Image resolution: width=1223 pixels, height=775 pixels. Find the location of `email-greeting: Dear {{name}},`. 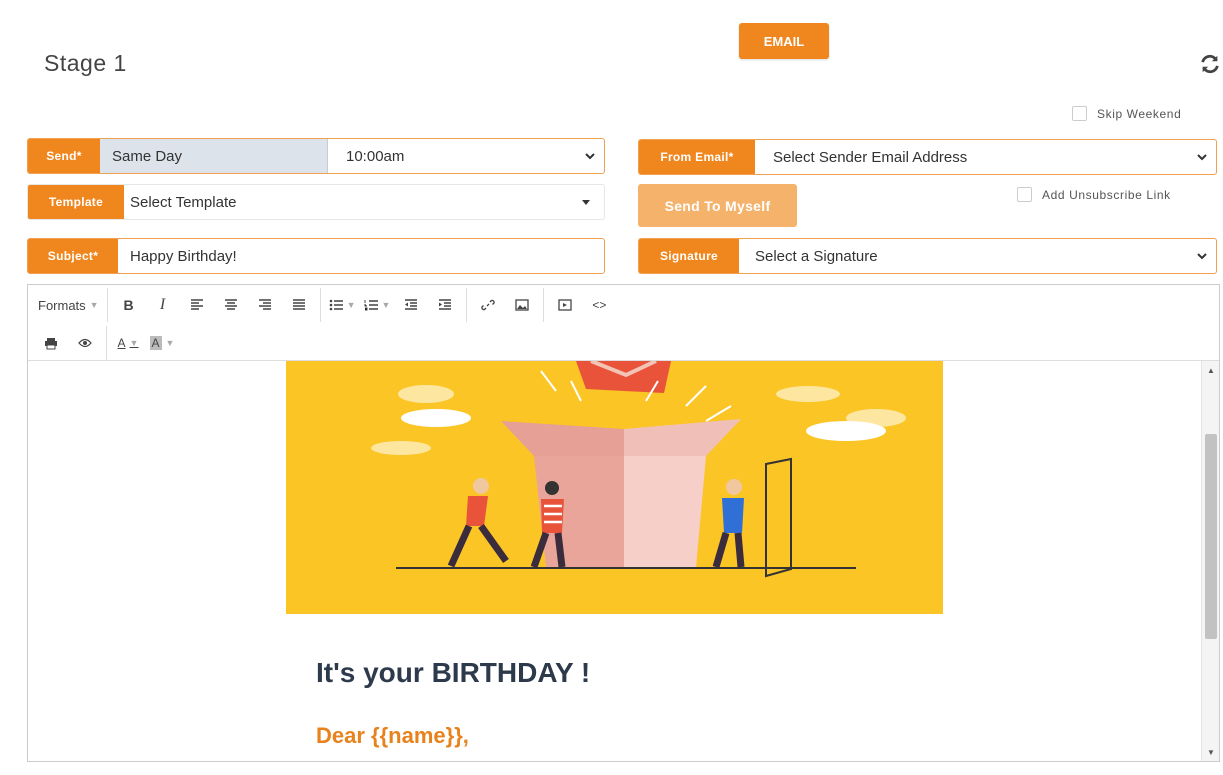

email-greeting: Dear {{name}}, is located at coordinates (392, 735).